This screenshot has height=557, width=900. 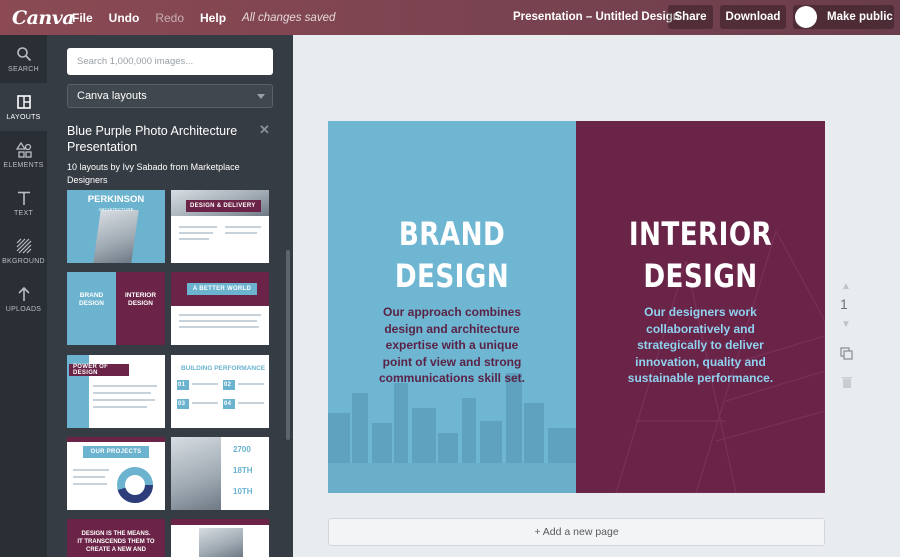 I want to click on thumb-text: 18TH, so click(x=243, y=470).